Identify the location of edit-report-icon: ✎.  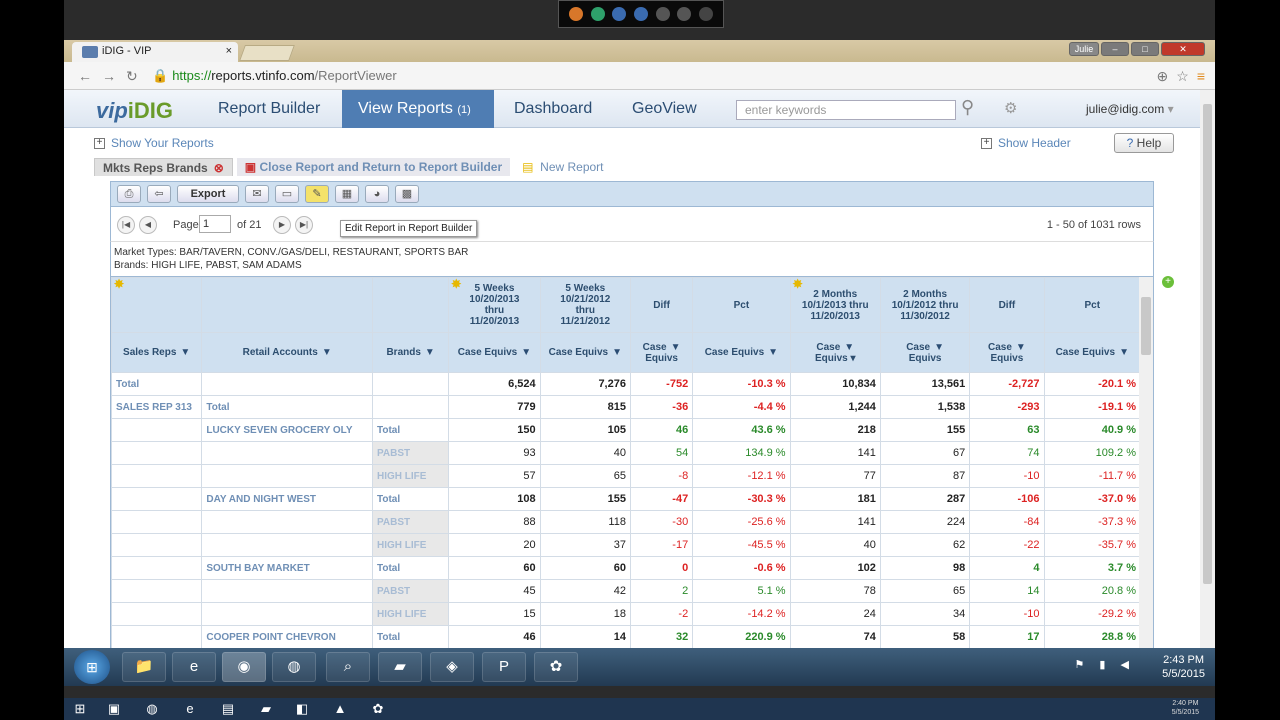
(317, 194).